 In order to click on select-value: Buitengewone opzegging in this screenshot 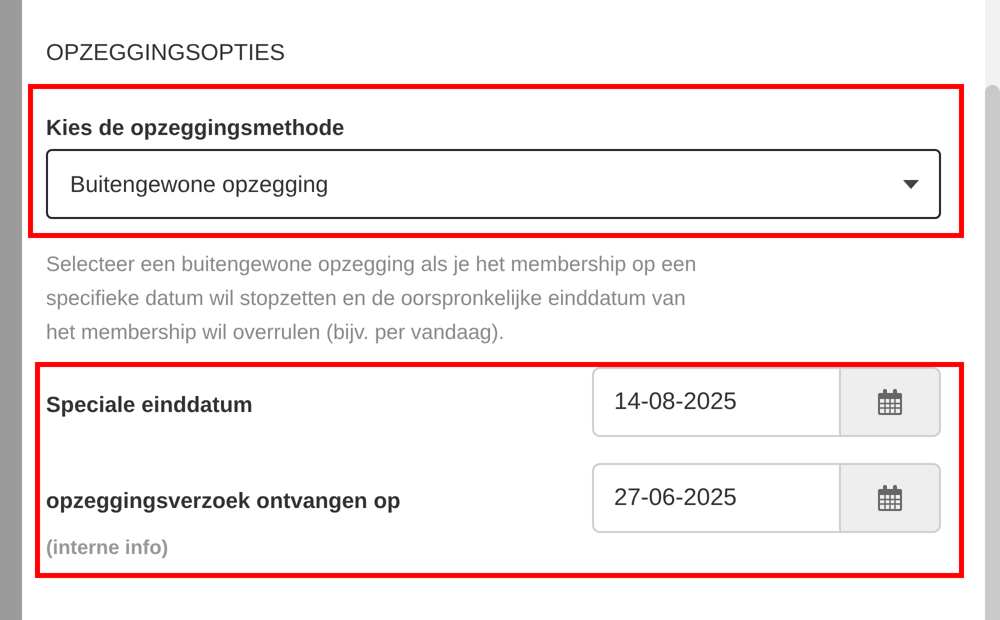, I will do `click(199, 184)`.